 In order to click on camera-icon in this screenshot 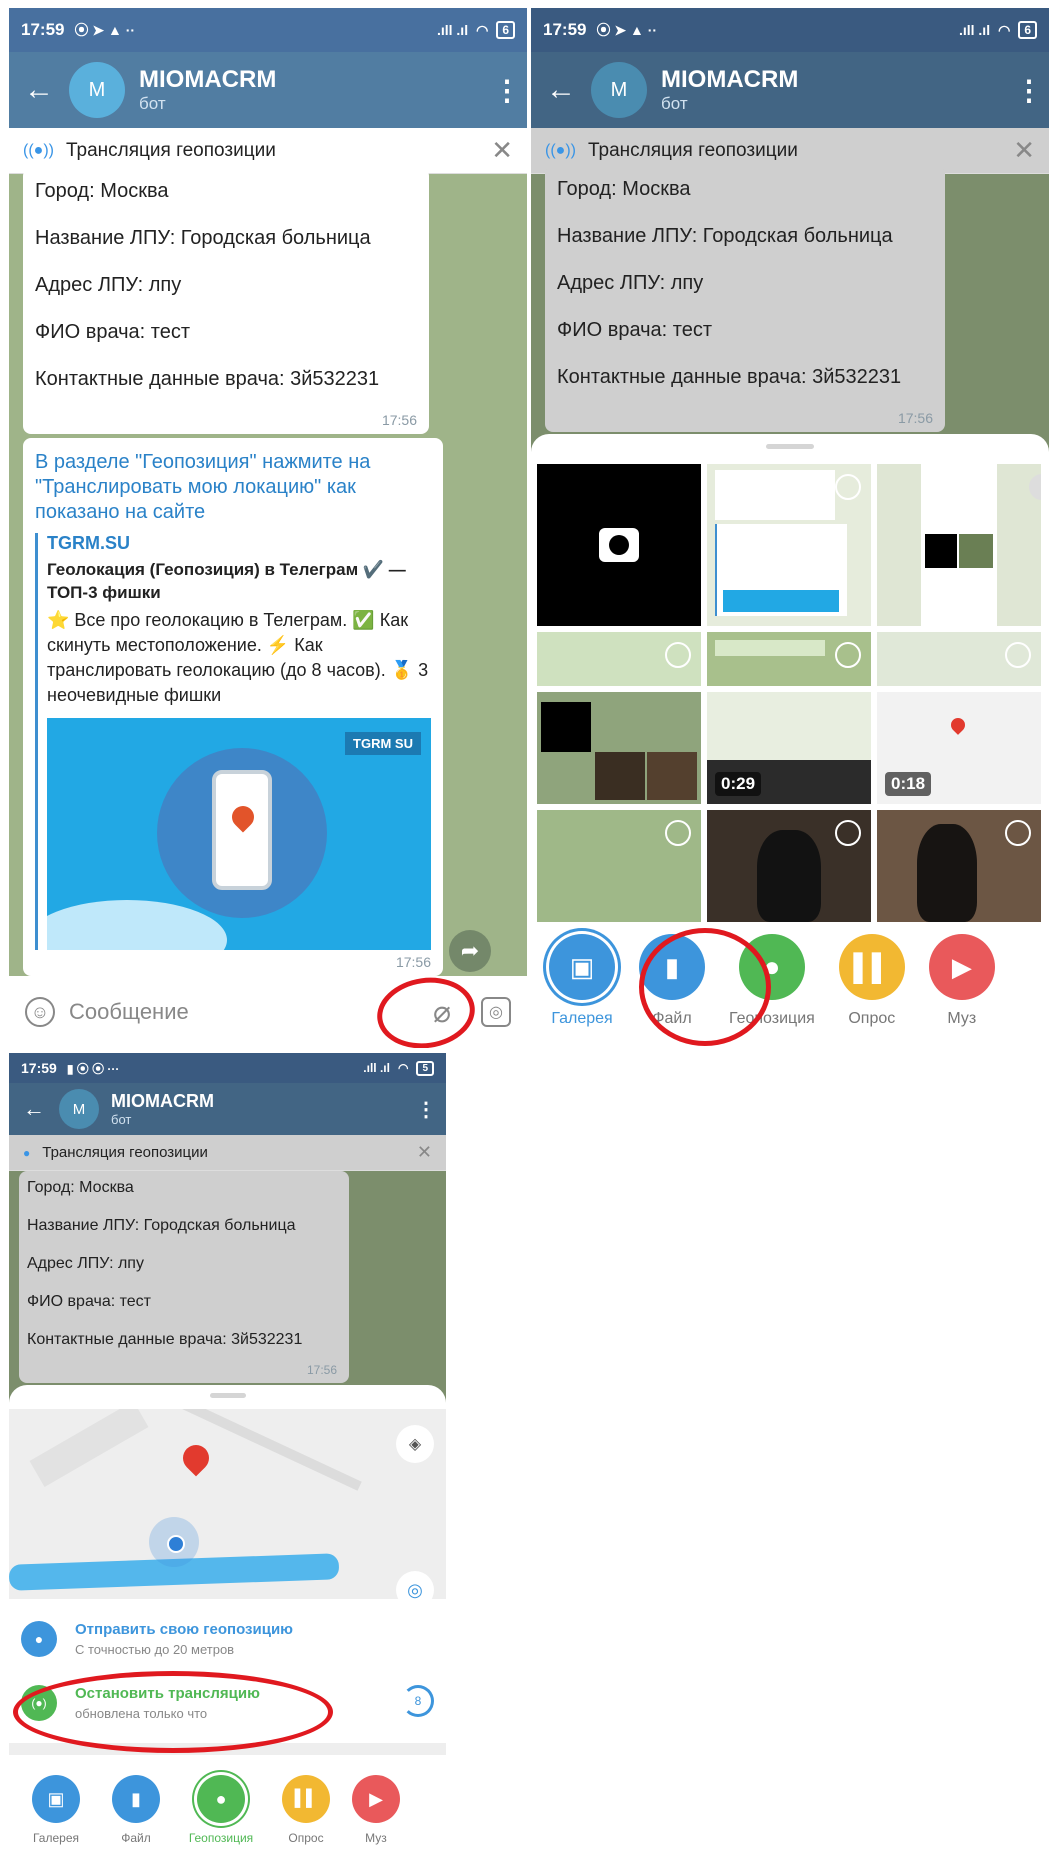, I will do `click(619, 545)`.